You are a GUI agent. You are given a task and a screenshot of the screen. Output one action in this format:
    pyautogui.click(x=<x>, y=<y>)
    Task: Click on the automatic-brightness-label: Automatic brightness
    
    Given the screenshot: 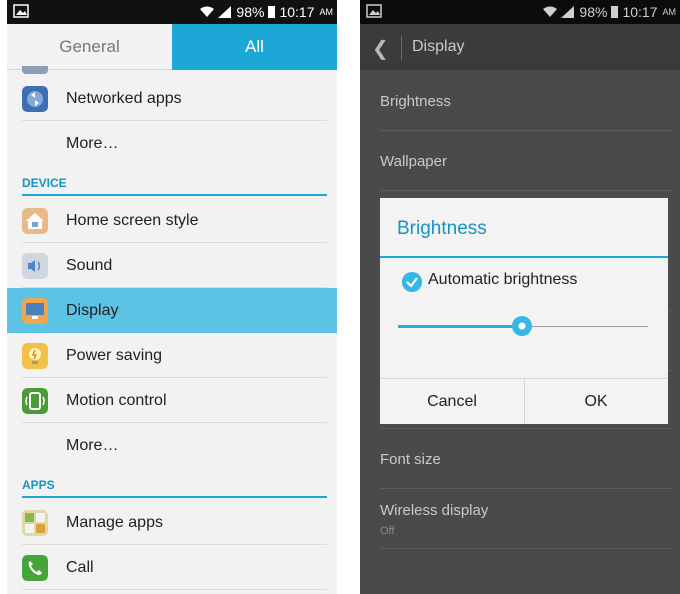 What is the action you would take?
    pyautogui.click(x=502, y=280)
    